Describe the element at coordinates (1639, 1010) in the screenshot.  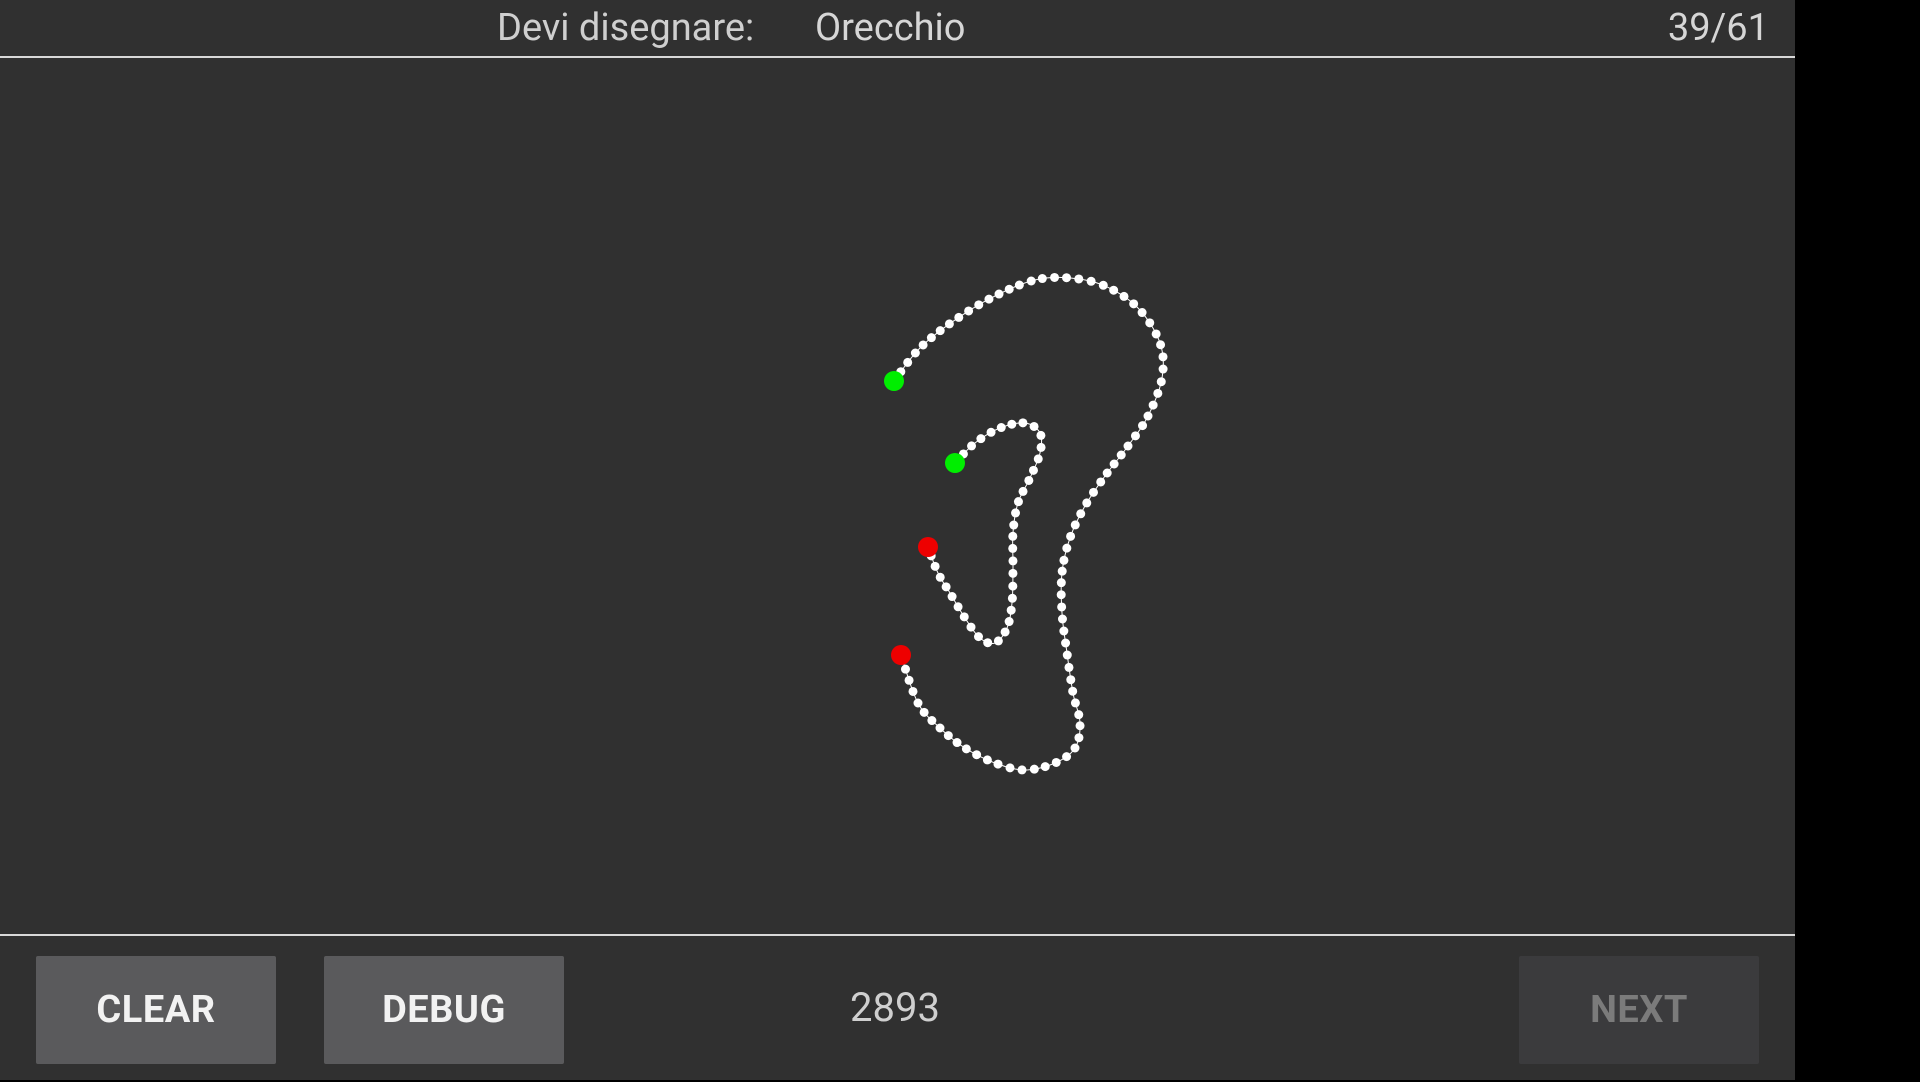
I see `next-button: NEXT` at that location.